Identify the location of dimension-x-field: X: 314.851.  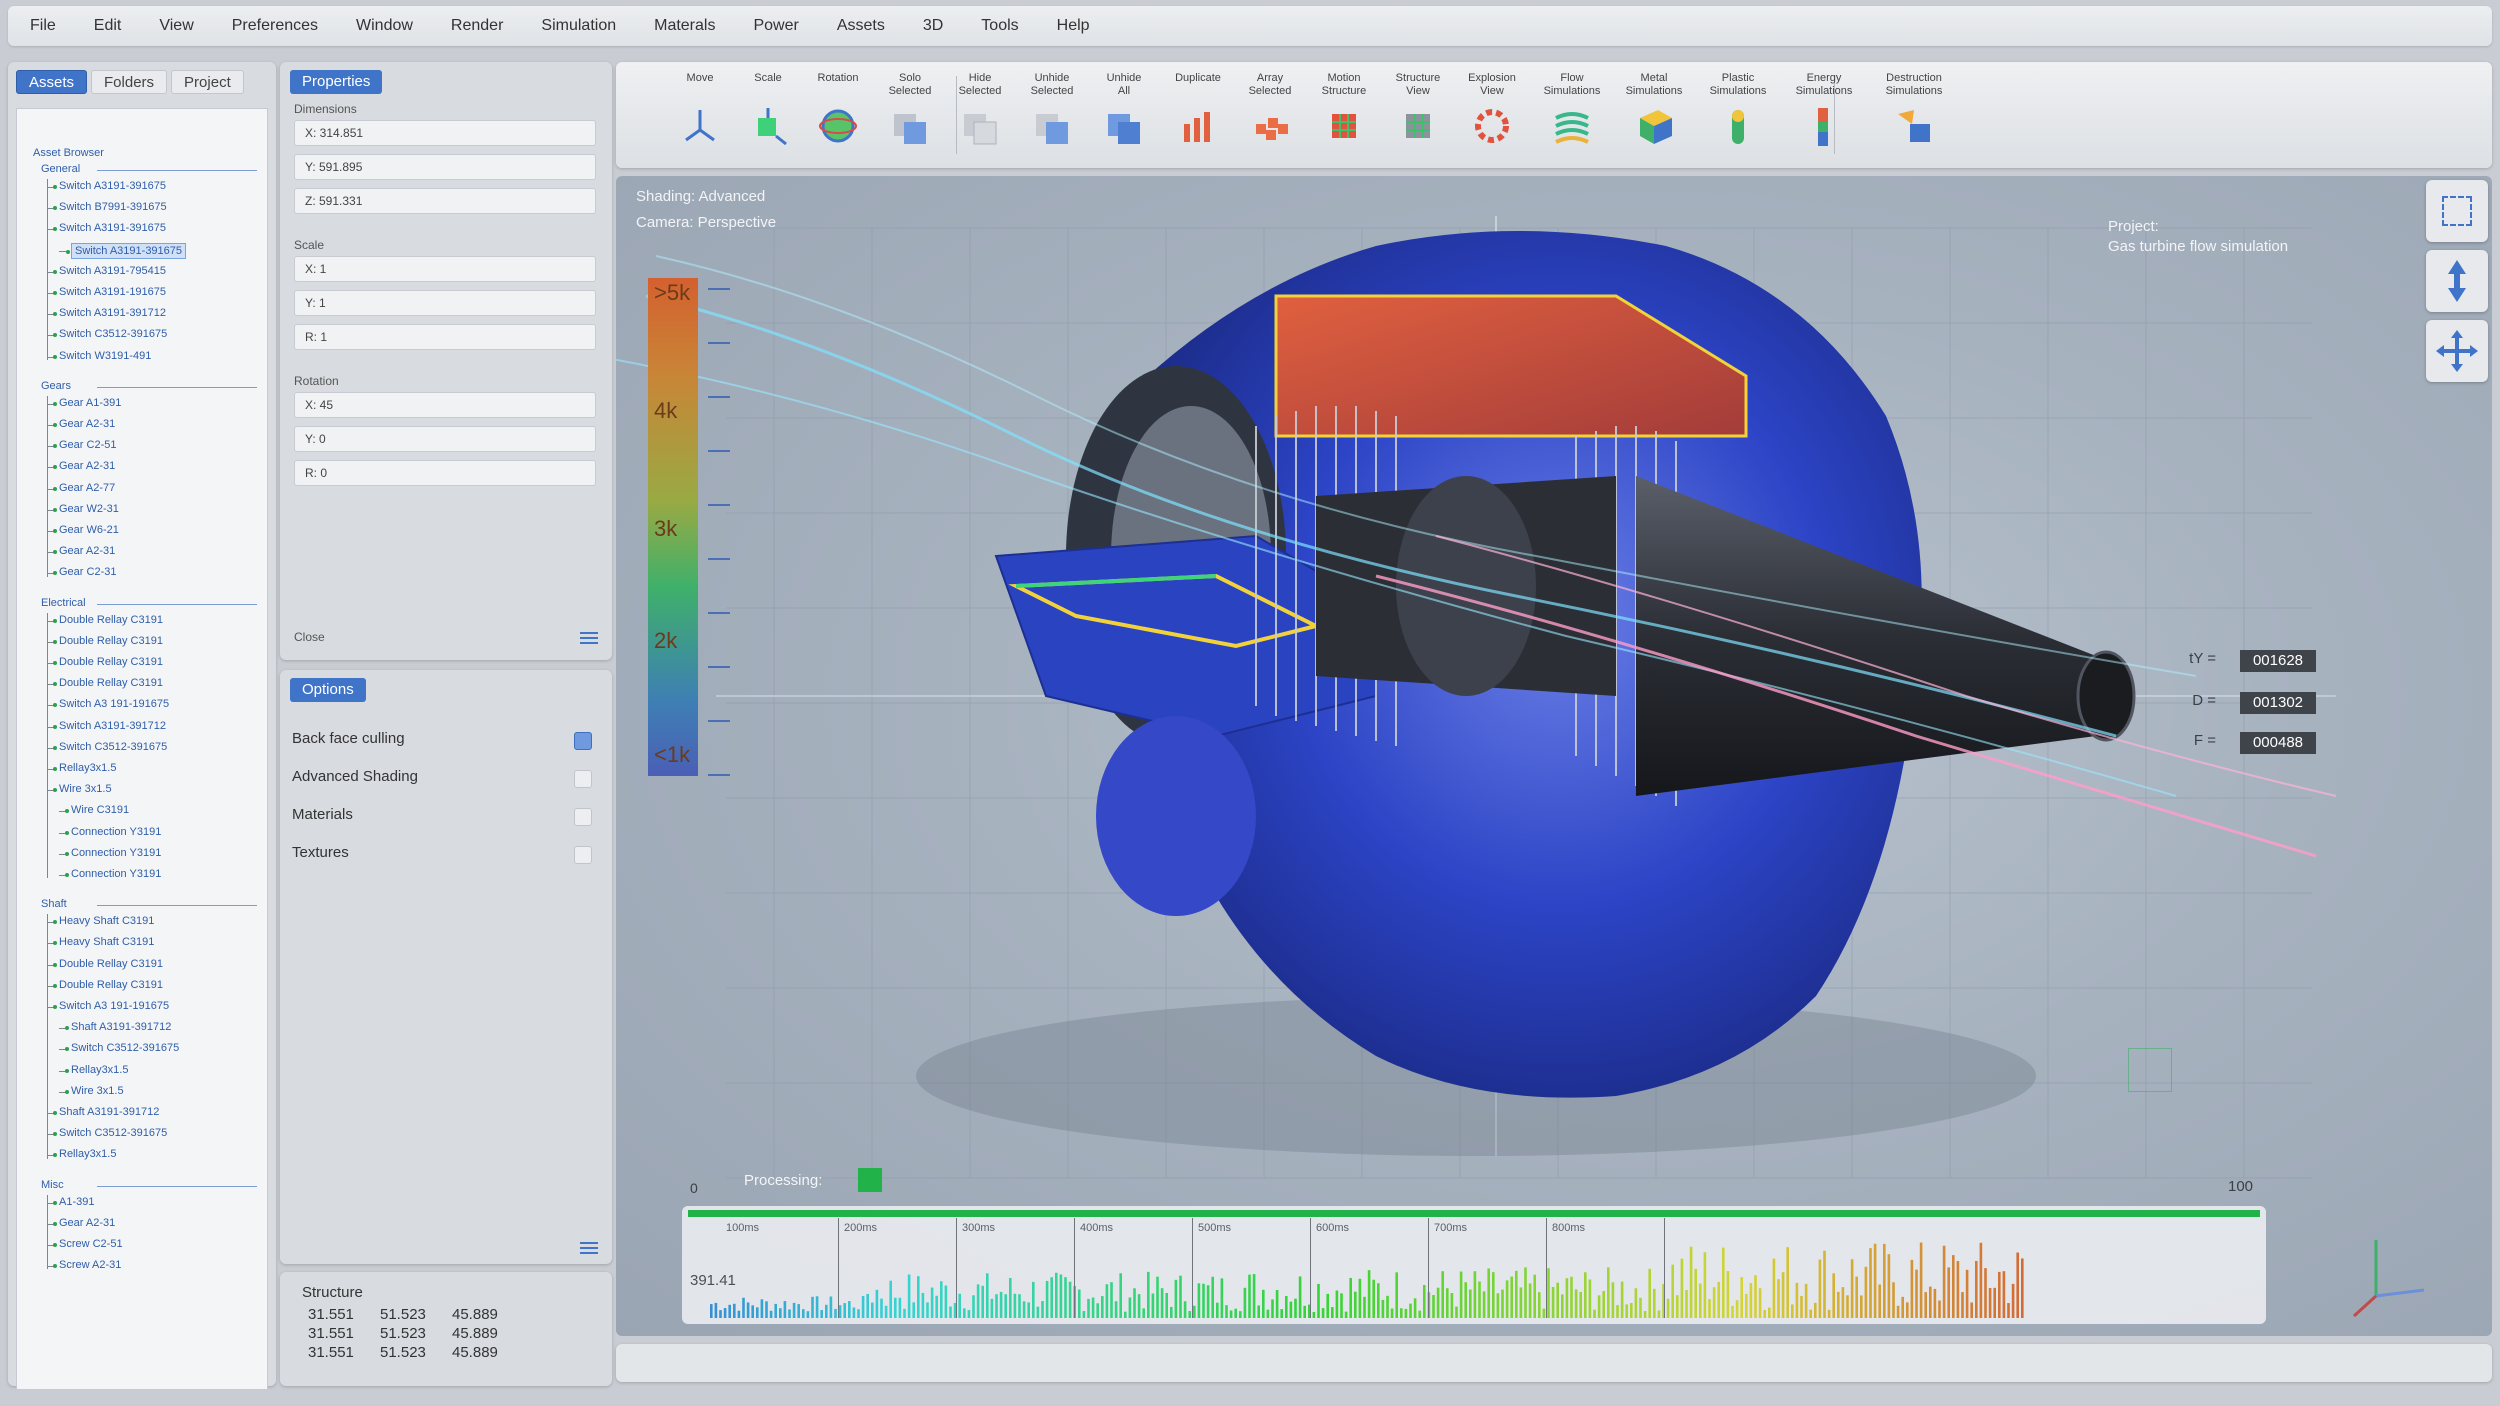
(445, 133).